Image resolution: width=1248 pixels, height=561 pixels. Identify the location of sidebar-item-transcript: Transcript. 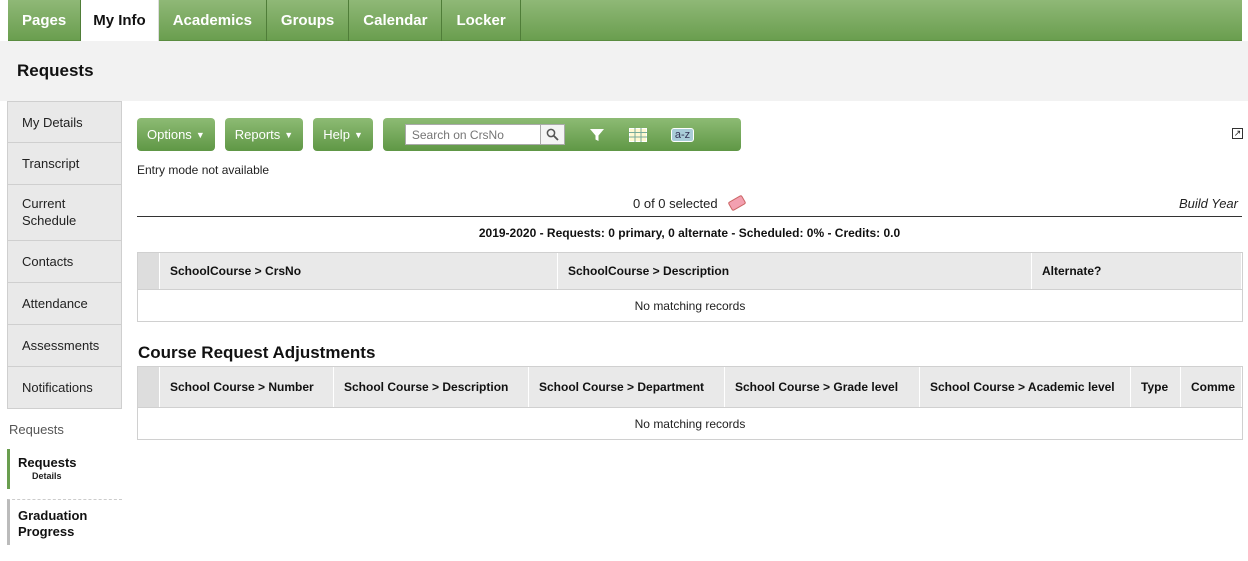
(64, 164).